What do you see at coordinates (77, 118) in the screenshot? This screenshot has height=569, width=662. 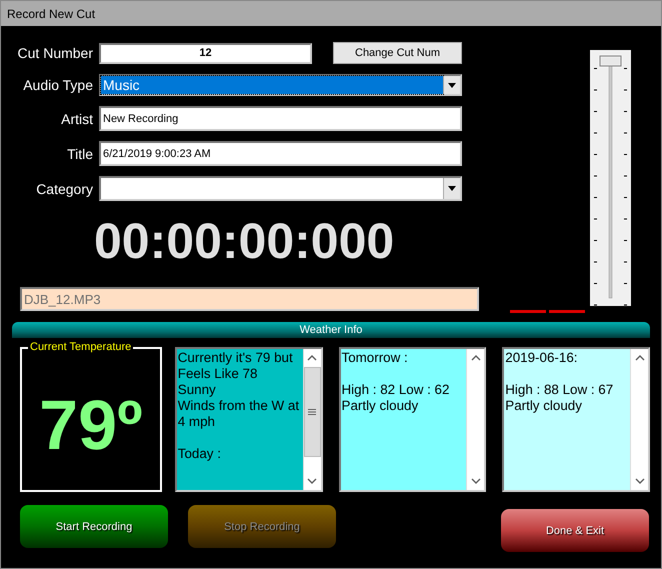 I see `field-label: Artist` at bounding box center [77, 118].